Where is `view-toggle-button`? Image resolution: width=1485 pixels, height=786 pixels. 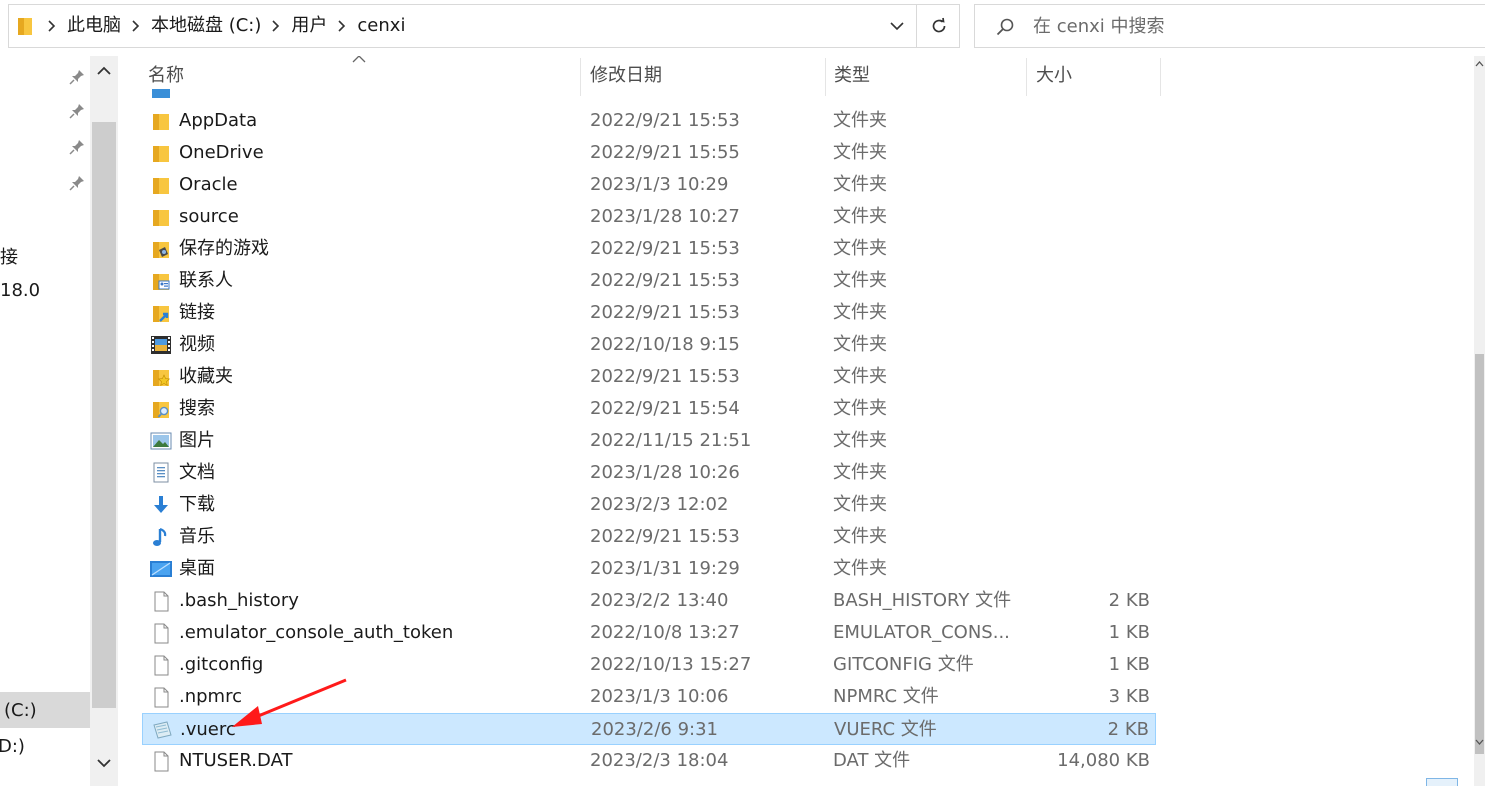 view-toggle-button is located at coordinates (1442, 782).